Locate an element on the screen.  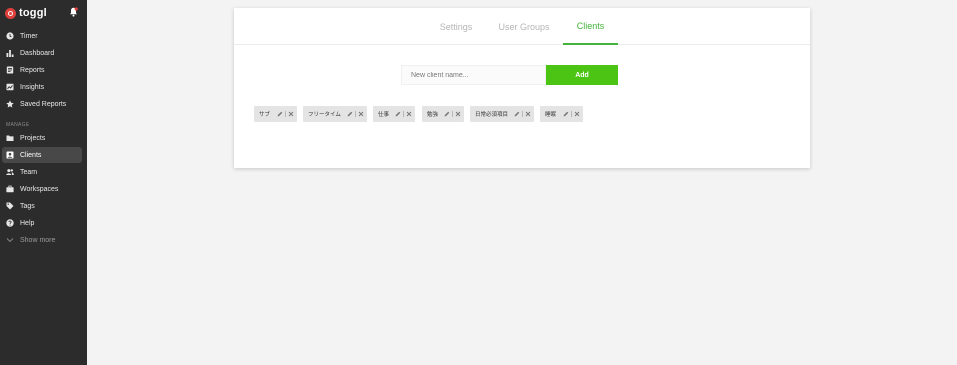
sidebar-item-label: Reports is located at coordinates (32, 70).